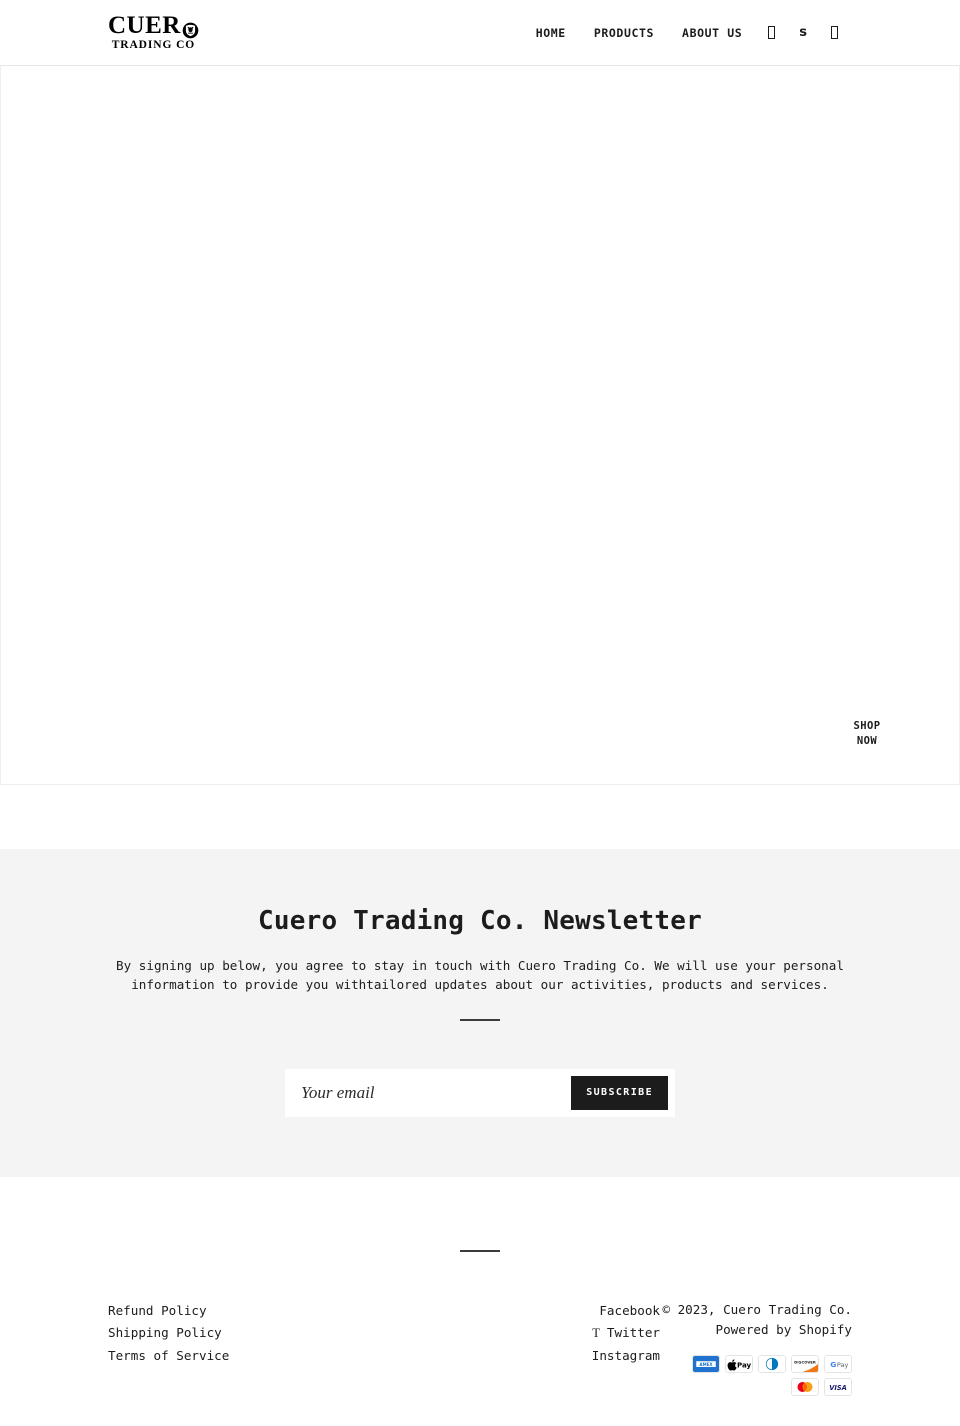  What do you see at coordinates (629, 1311) in the screenshot?
I see `footer-link-facebook: Facebook` at bounding box center [629, 1311].